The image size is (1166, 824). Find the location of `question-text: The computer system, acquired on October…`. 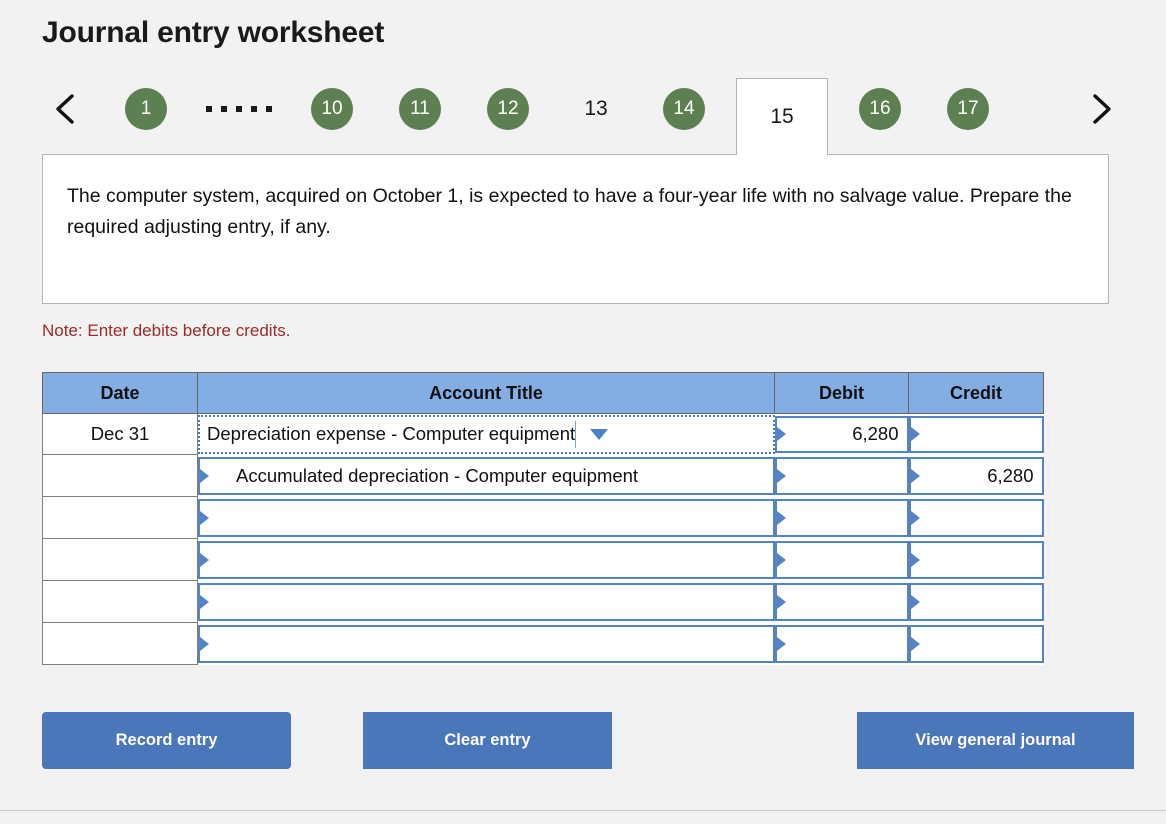

question-text: The computer system, acquired on October… is located at coordinates (569, 211).